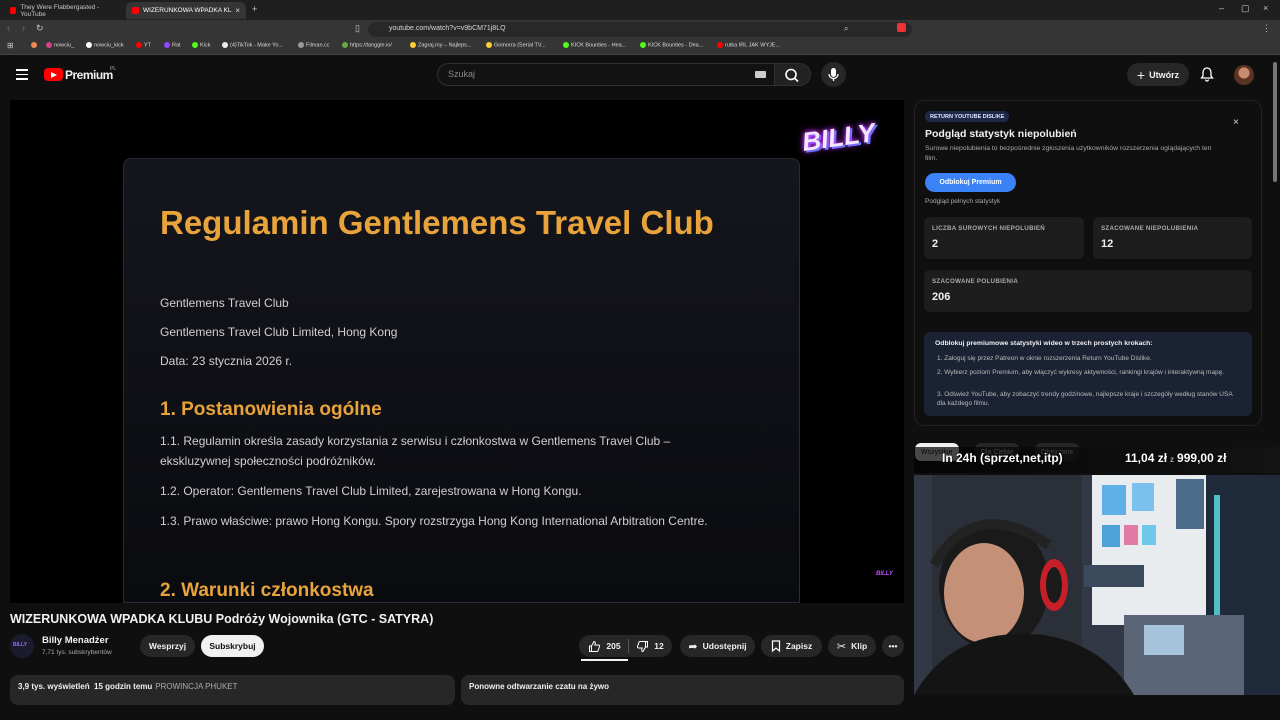  Describe the element at coordinates (89, 75) in the screenshot. I see `brand-label: Premium` at that location.